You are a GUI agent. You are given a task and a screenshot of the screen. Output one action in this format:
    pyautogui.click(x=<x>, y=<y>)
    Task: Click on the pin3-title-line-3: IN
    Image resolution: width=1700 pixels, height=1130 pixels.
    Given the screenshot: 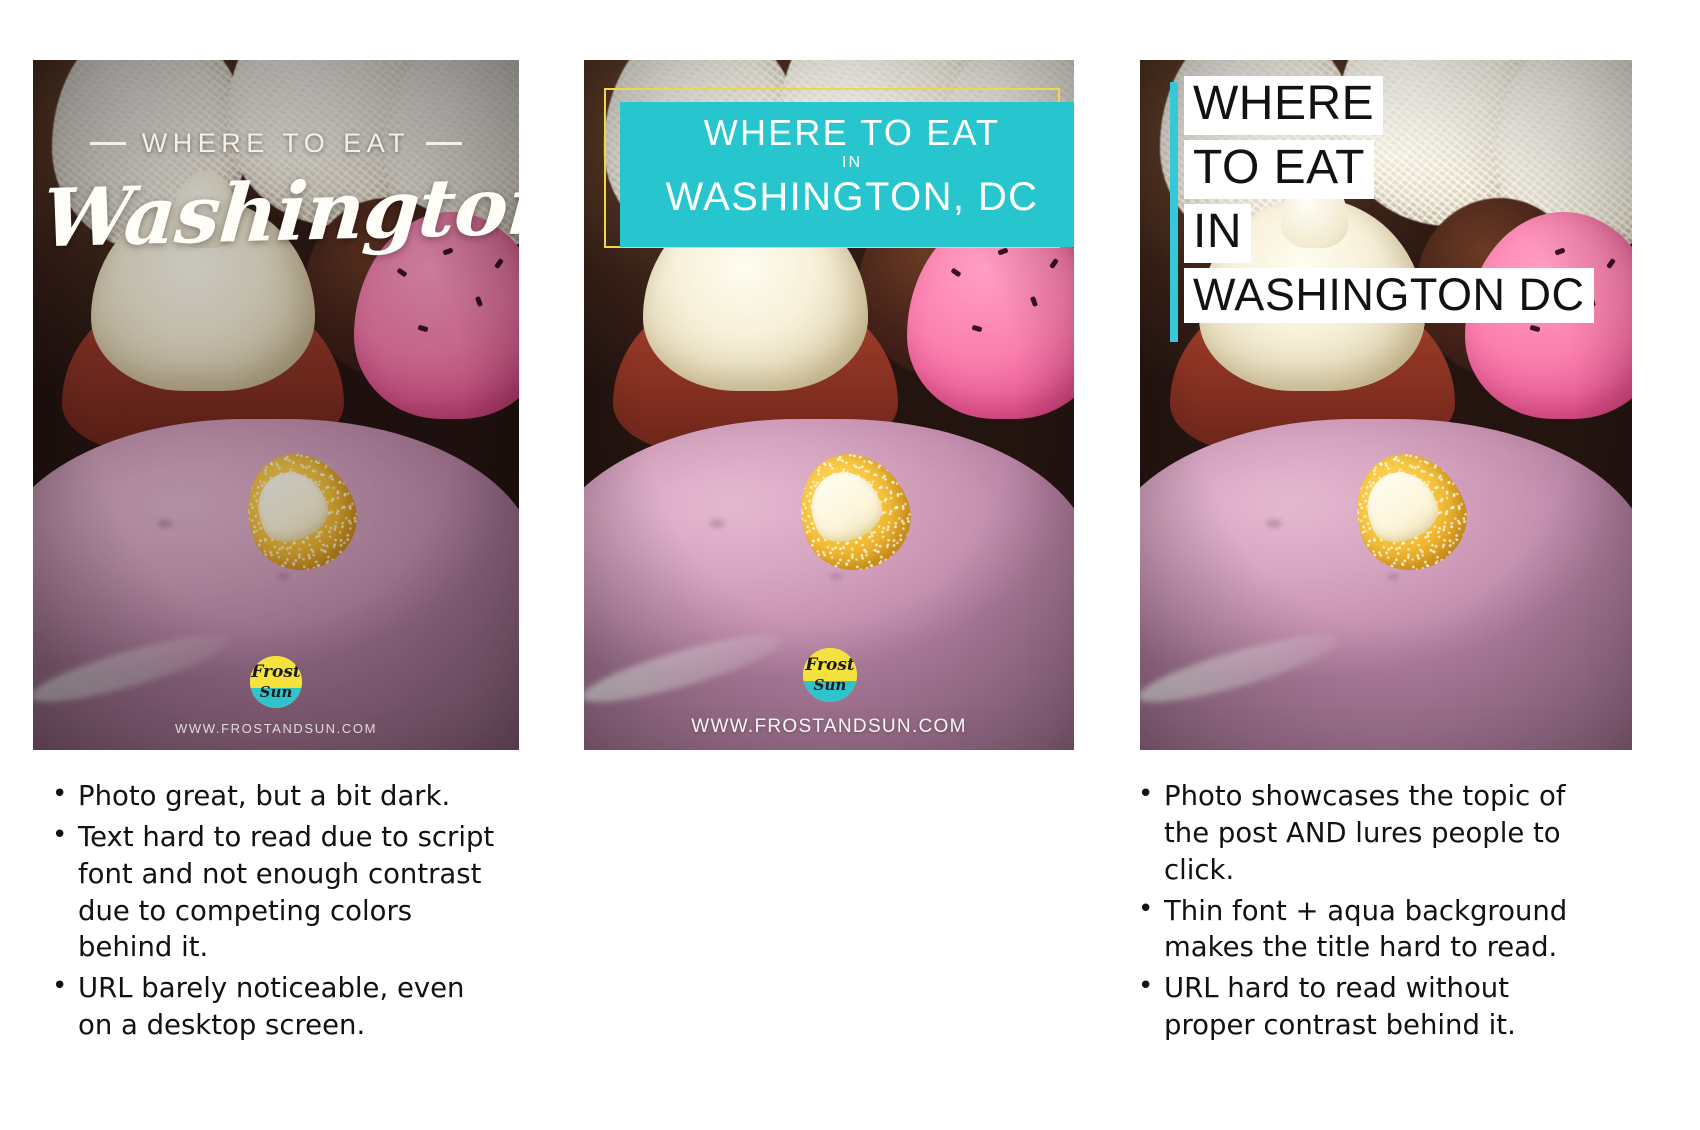 What is the action you would take?
    pyautogui.click(x=1217, y=233)
    